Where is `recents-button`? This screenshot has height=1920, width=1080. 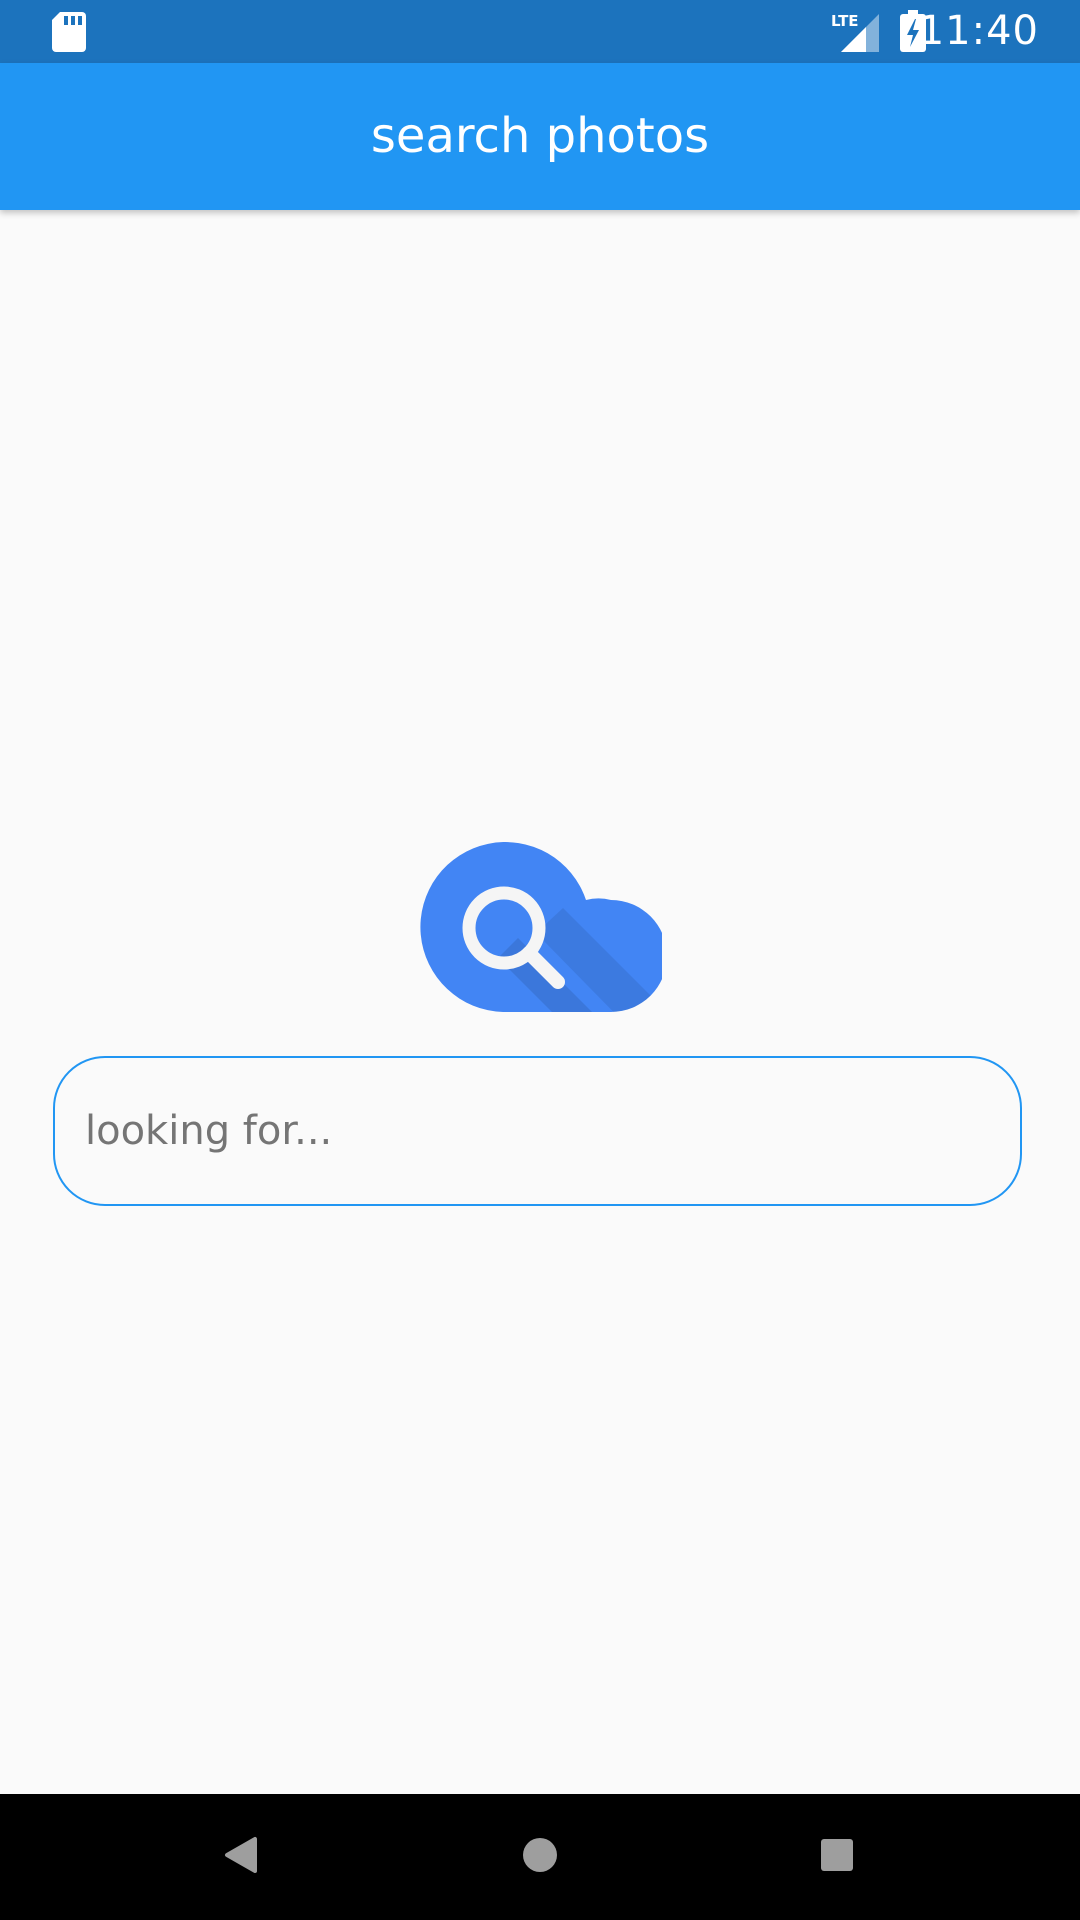
recents-button is located at coordinates (837, 1857).